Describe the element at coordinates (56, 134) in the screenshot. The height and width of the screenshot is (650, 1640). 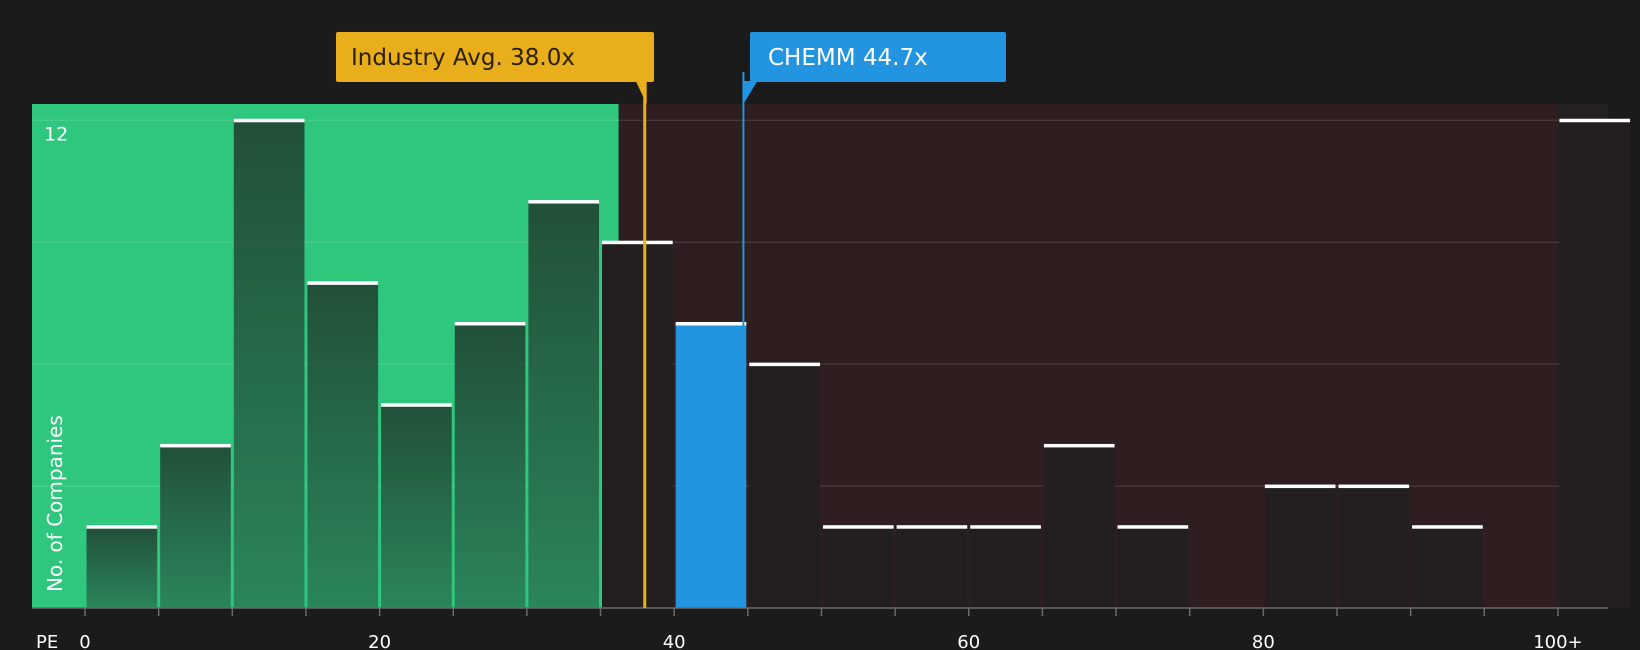
I see `y-tick-label: 12` at that location.